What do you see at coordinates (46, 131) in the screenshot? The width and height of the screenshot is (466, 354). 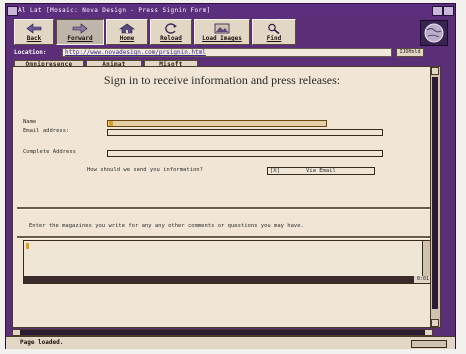 I see `email-label: Email address:` at bounding box center [46, 131].